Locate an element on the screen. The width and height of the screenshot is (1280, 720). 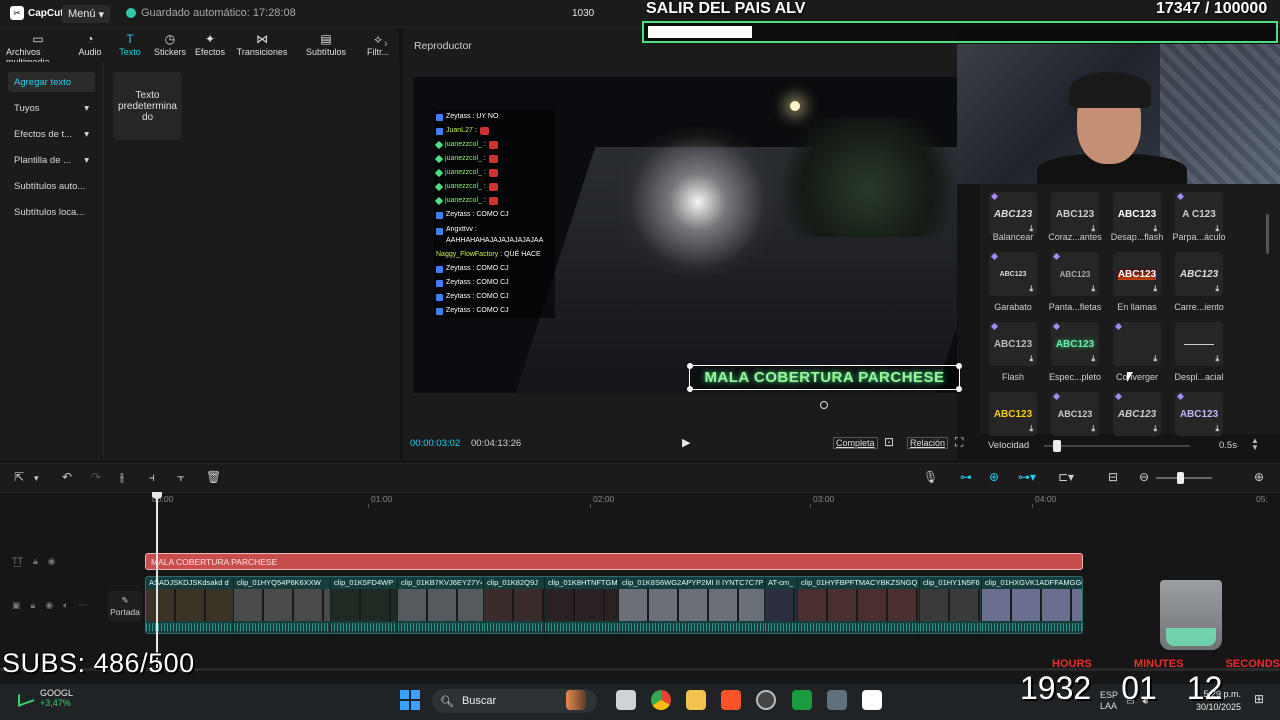
magnet-icon: ⊕ is located at coordinates (994, 477).